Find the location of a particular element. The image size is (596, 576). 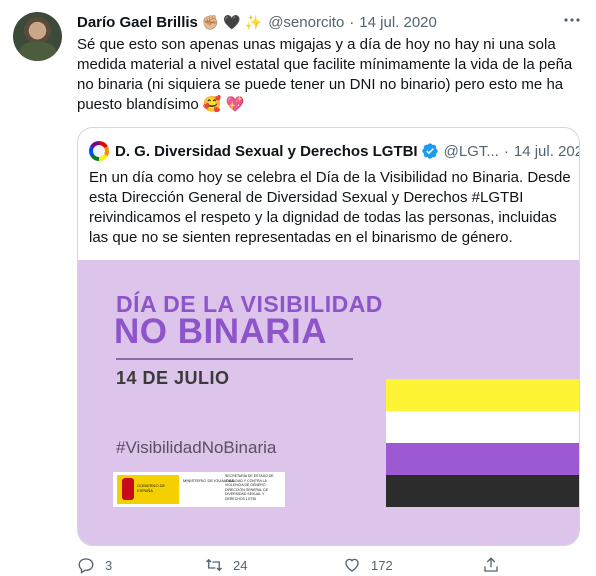

verified-badge-icon is located at coordinates (429, 151).